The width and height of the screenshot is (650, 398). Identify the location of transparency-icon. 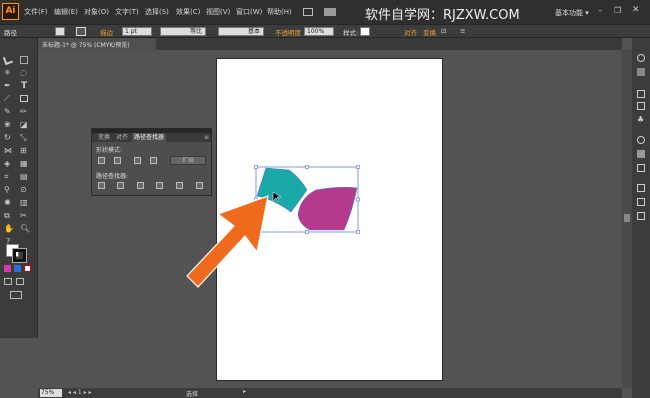
(641, 168).